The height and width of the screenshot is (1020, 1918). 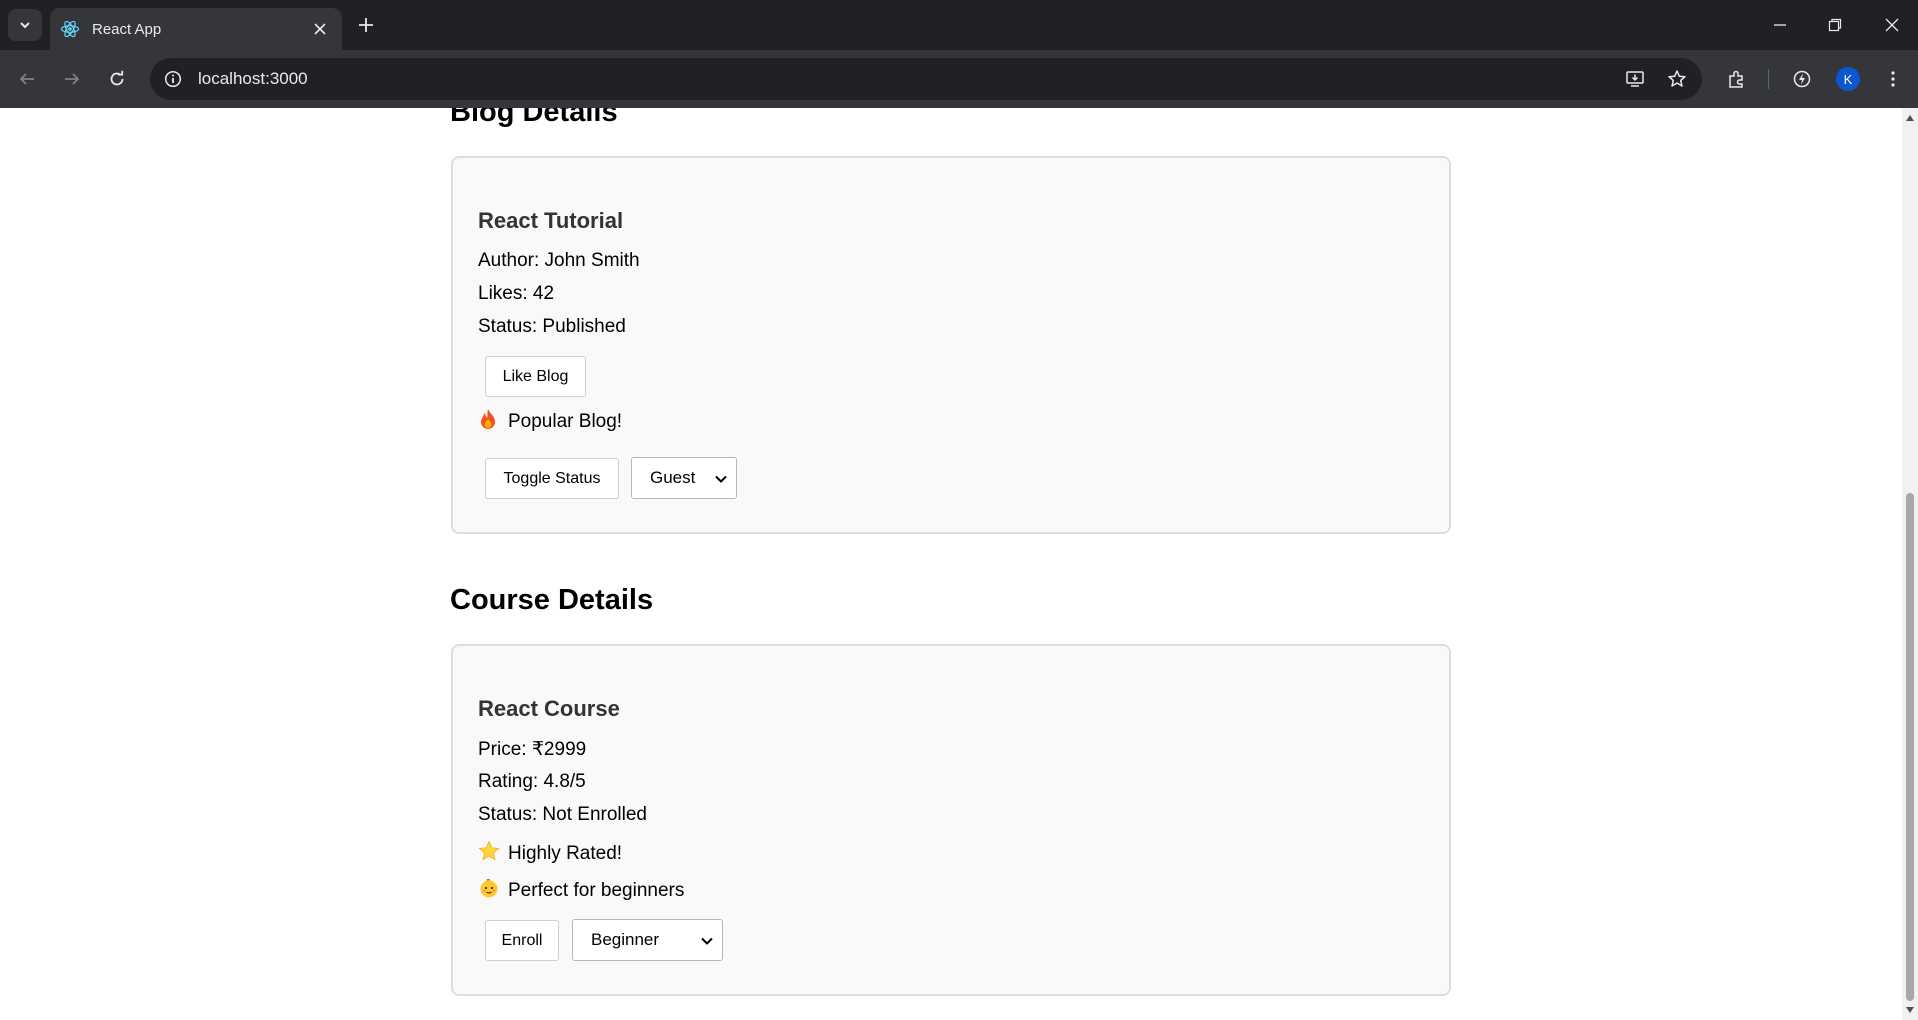 What do you see at coordinates (549, 708) in the screenshot?
I see `course-title: React Course` at bounding box center [549, 708].